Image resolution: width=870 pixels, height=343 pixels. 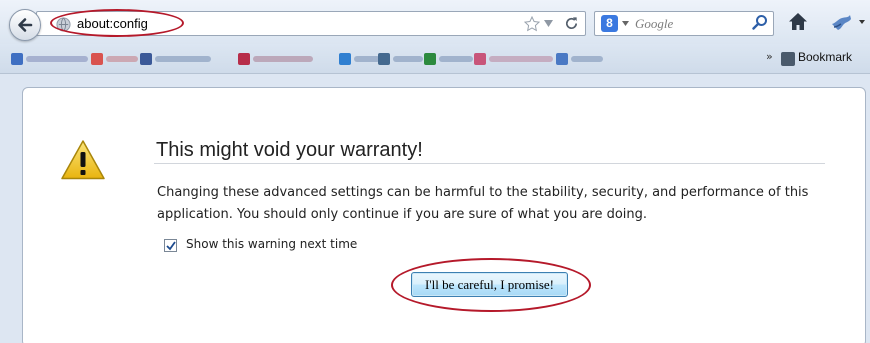 What do you see at coordinates (532, 24) in the screenshot?
I see `bookmark-star-icon` at bounding box center [532, 24].